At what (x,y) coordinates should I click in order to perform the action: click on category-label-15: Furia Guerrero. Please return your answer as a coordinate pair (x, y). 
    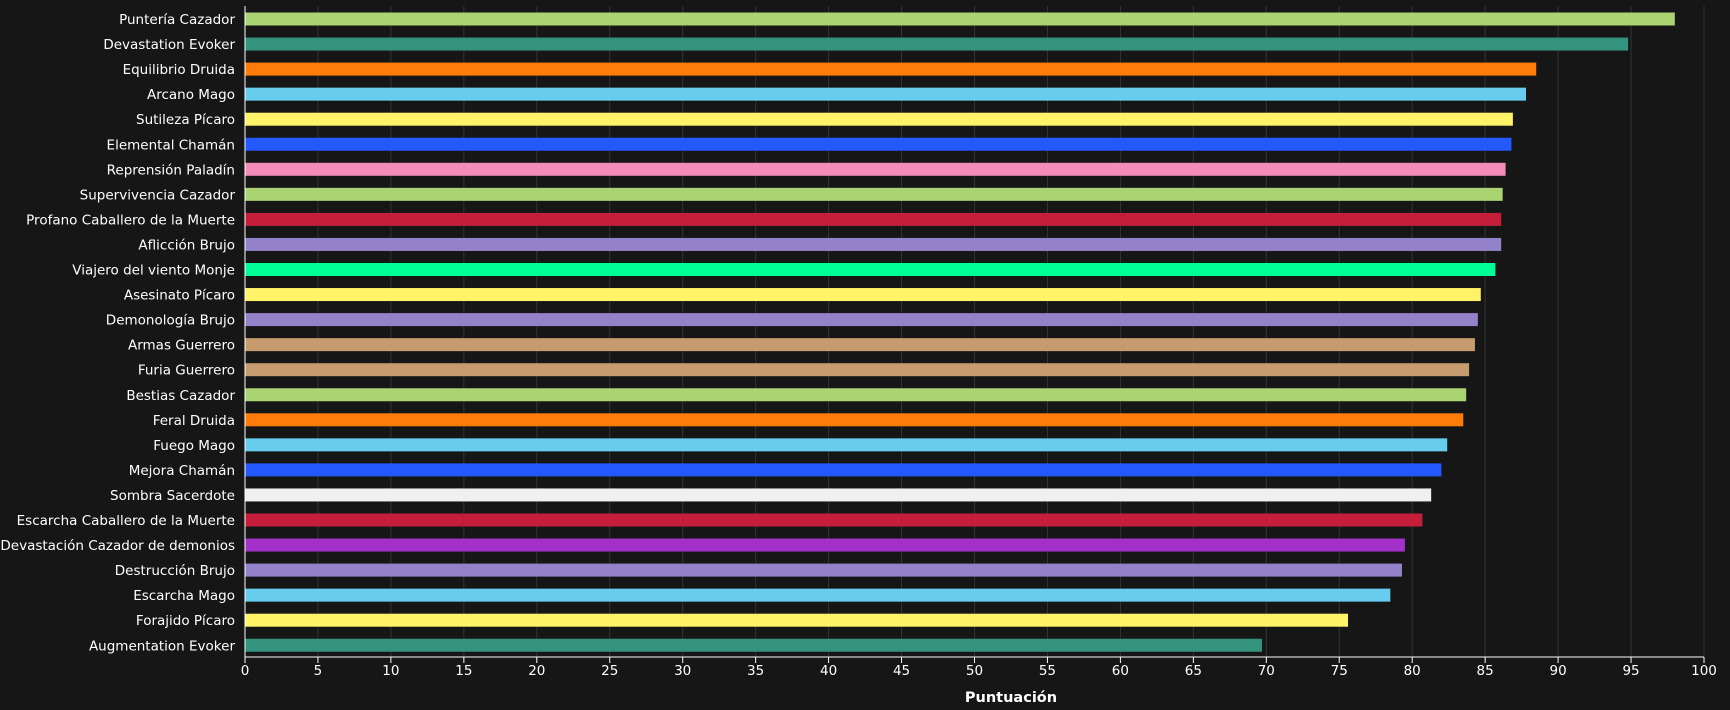
    Looking at the image, I should click on (186, 371).